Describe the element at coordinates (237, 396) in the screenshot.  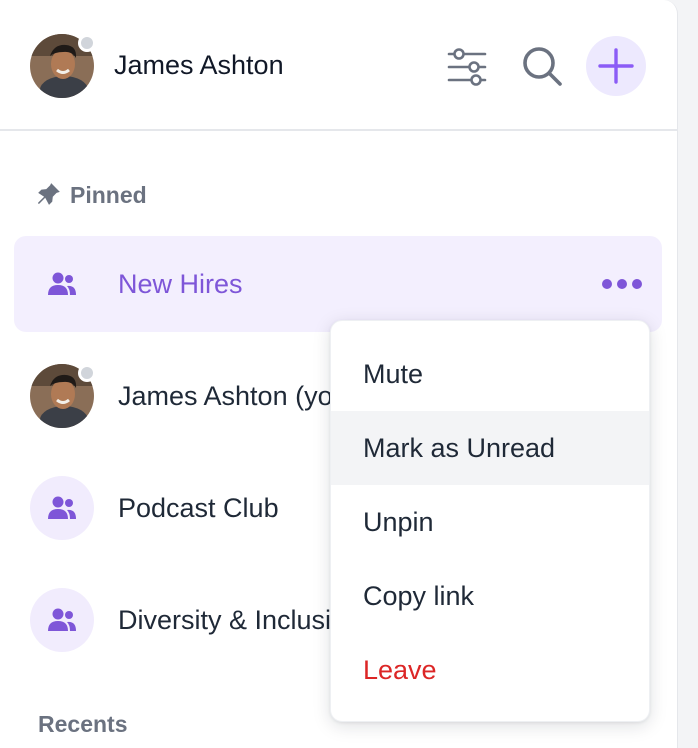
I see `channel-label: James Ashton (you)` at that location.